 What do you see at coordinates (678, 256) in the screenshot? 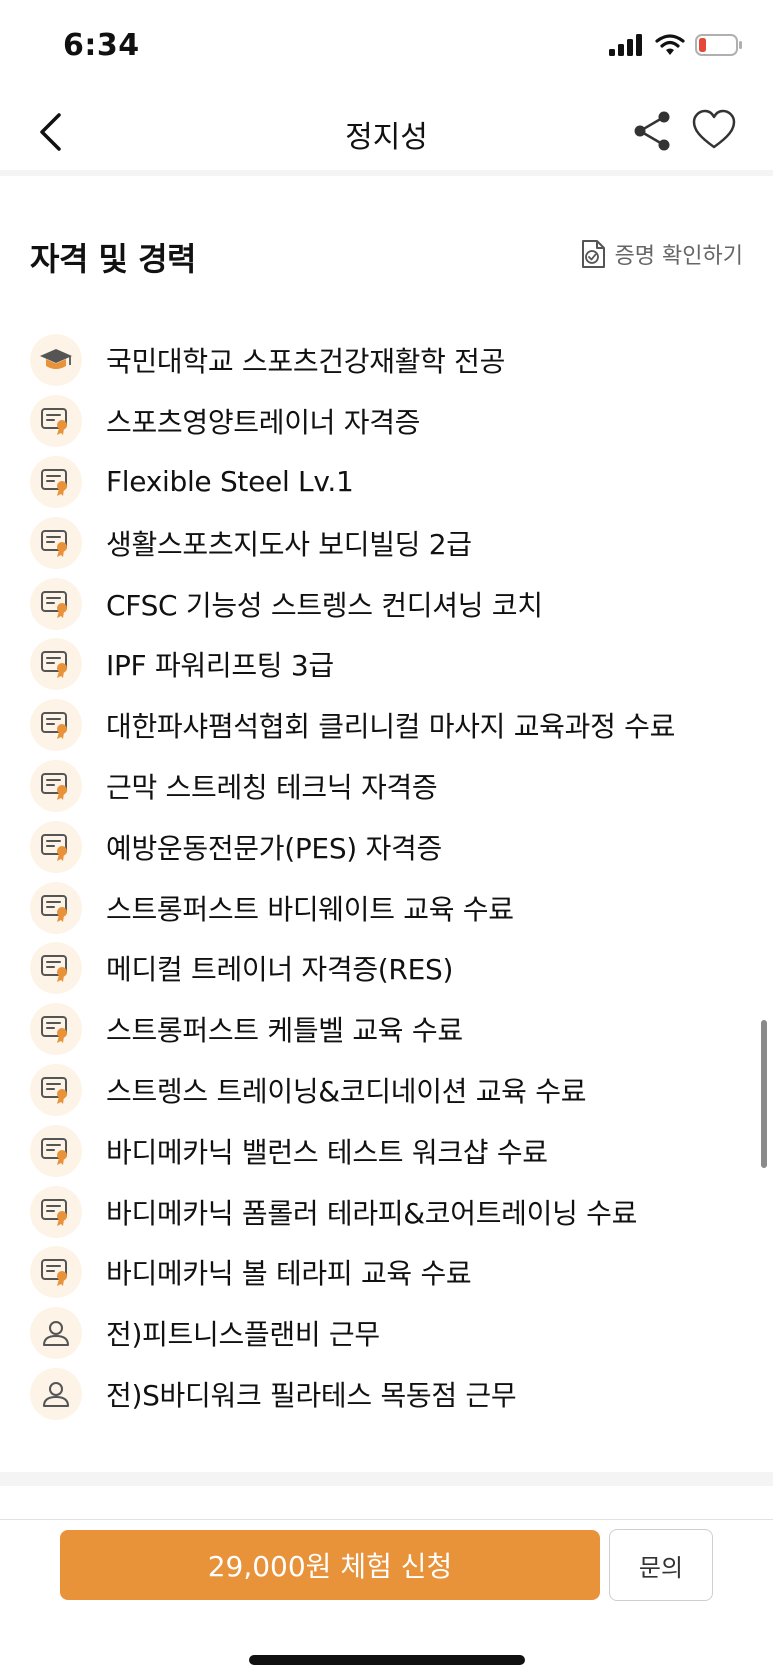
I see `proof-link-label: 증명 확인하기` at bounding box center [678, 256].